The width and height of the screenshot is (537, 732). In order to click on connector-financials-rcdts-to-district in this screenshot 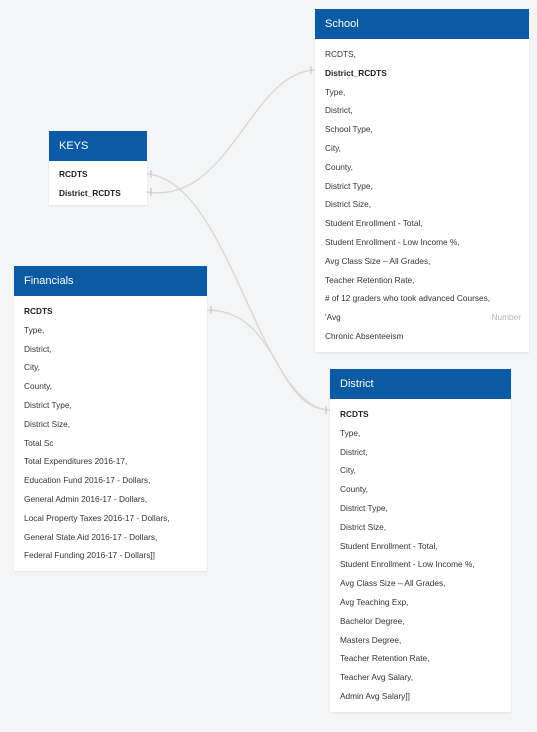, I will do `click(268, 360)`.